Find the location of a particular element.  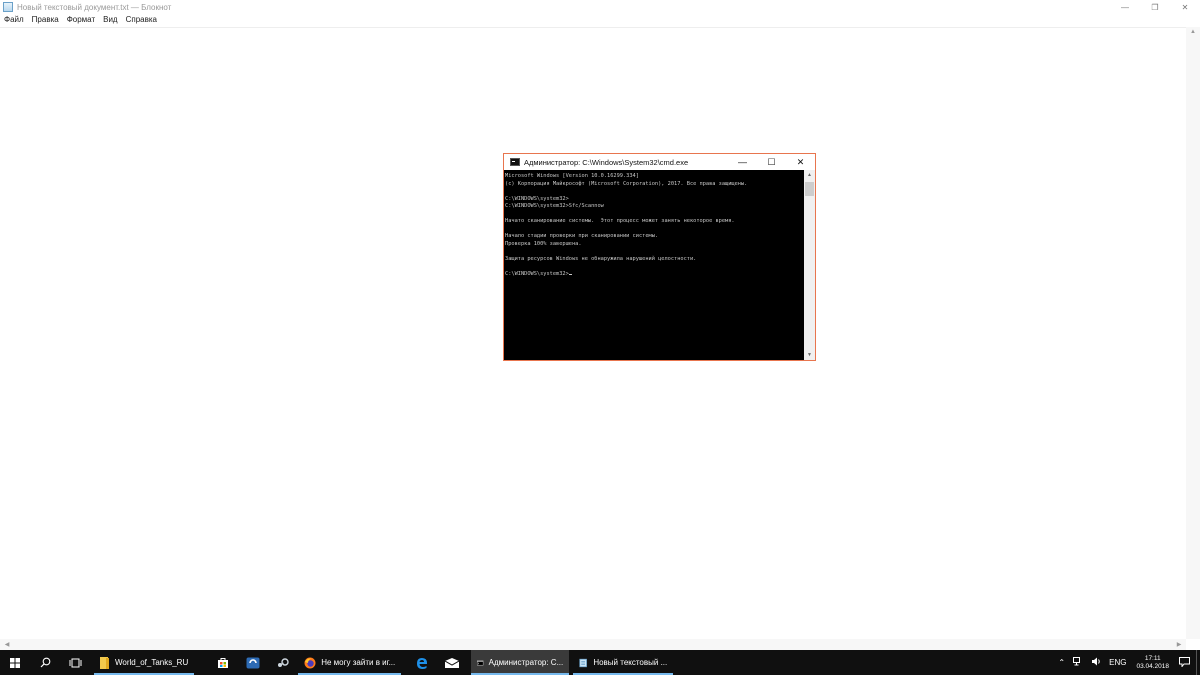

scroll-right-icon: ▶ is located at coordinates (1179, 644).